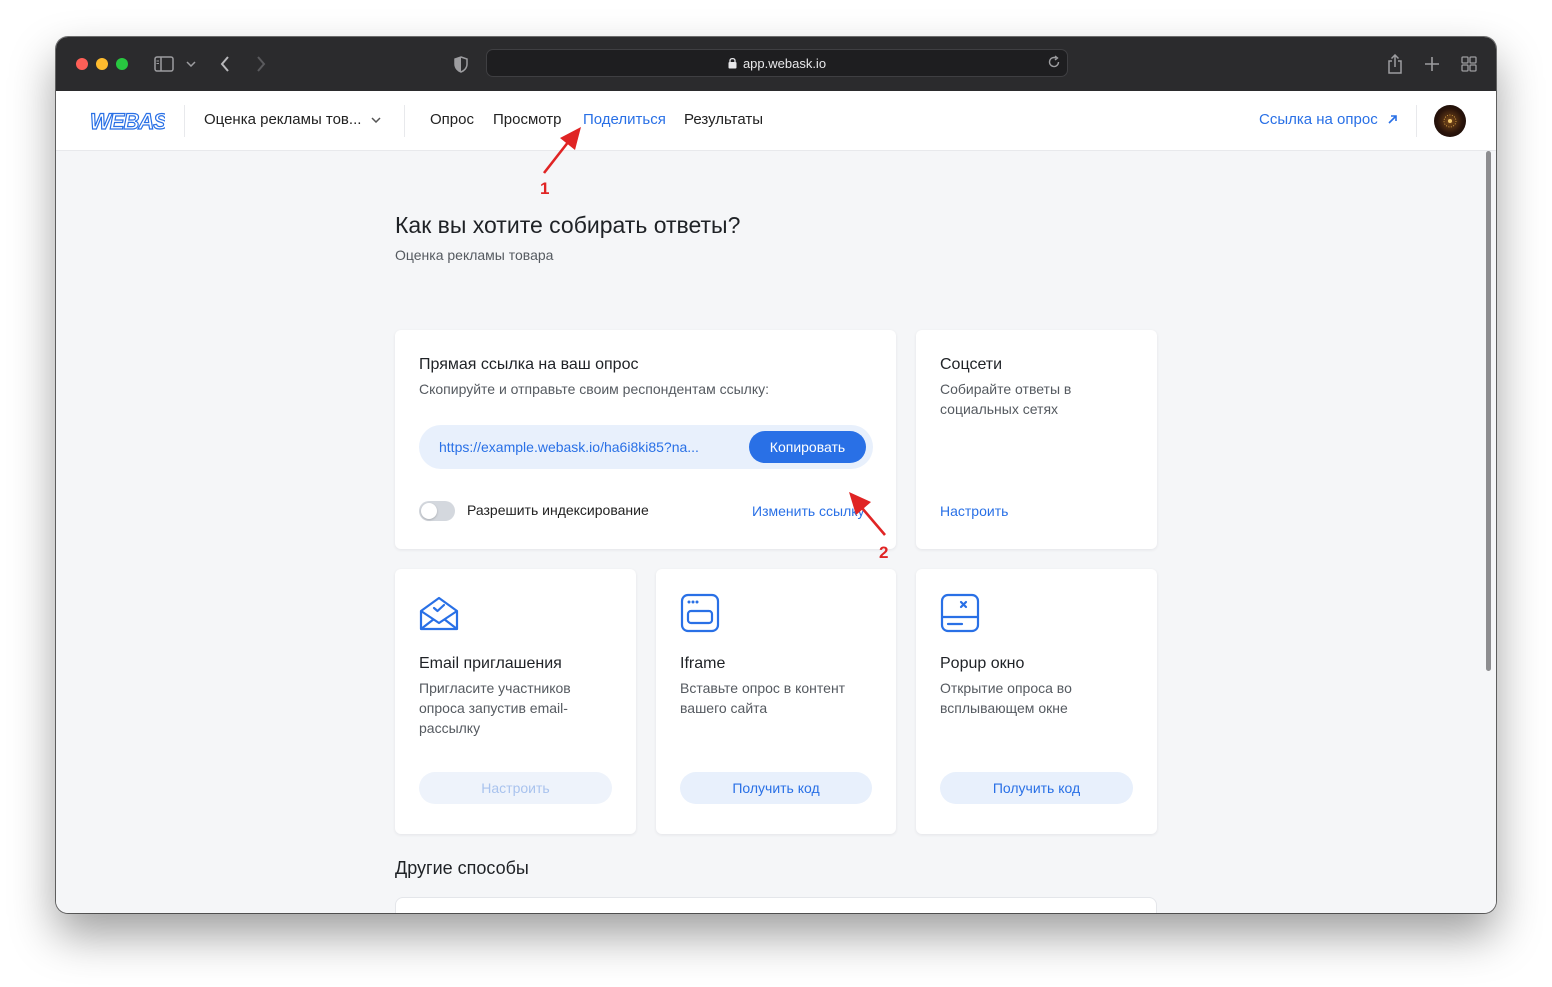  Describe the element at coordinates (884, 552) in the screenshot. I see `annotation-number: 2` at that location.